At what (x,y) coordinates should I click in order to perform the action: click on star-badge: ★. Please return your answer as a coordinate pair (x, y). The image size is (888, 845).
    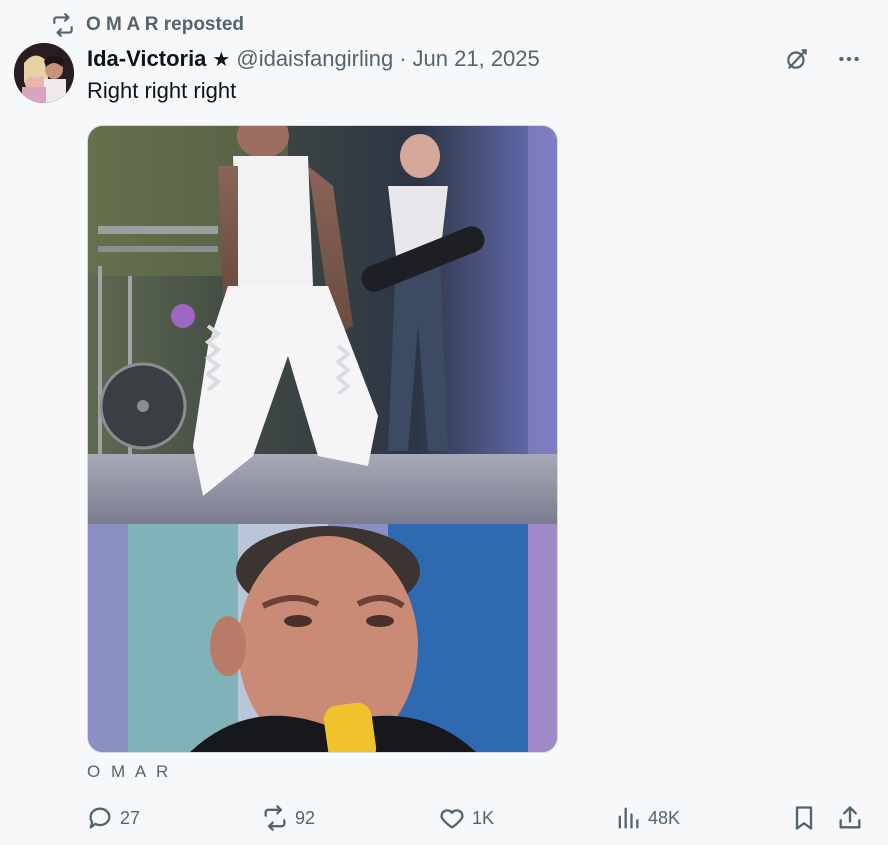
    Looking at the image, I should click on (221, 59).